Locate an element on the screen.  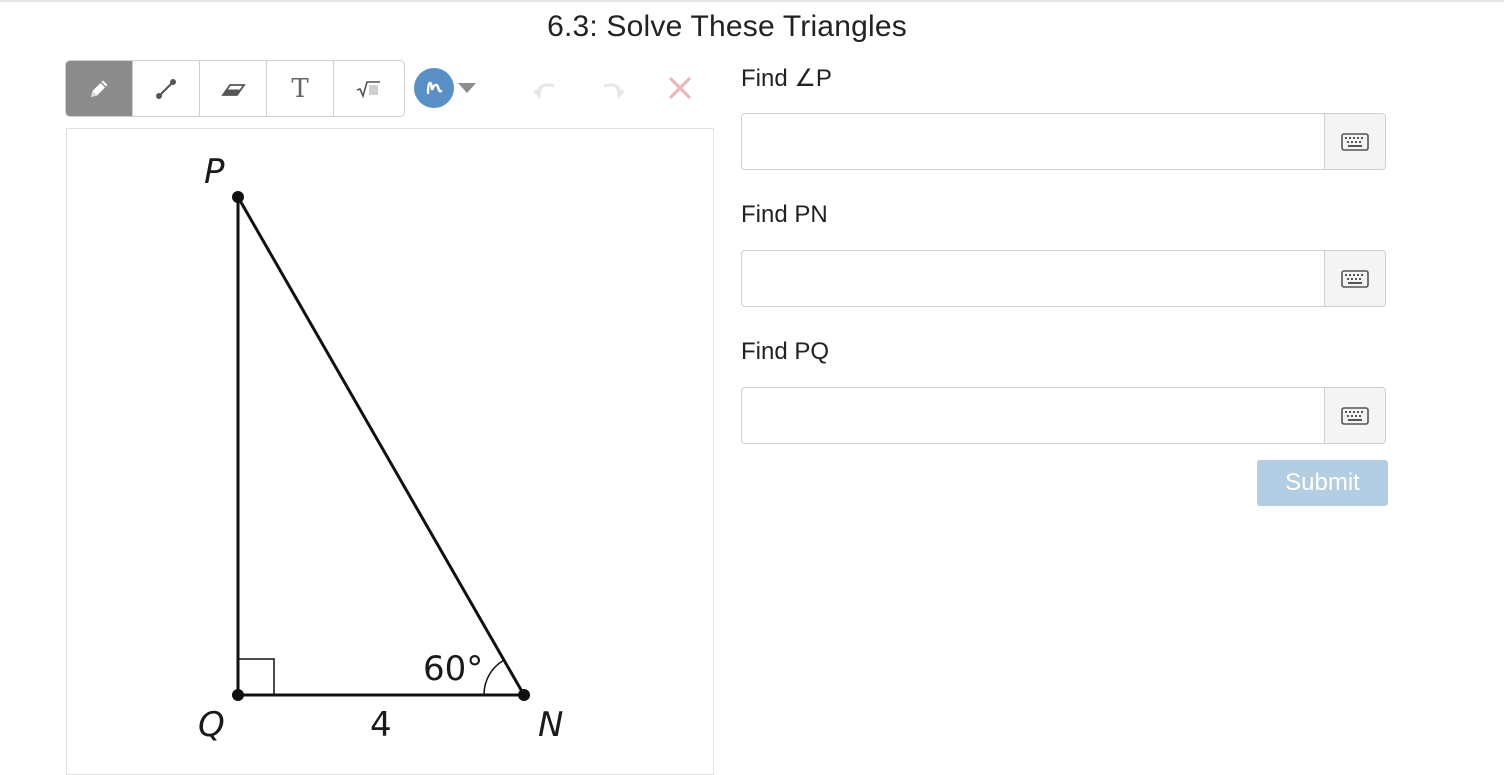
line-tool-button is located at coordinates (166, 88).